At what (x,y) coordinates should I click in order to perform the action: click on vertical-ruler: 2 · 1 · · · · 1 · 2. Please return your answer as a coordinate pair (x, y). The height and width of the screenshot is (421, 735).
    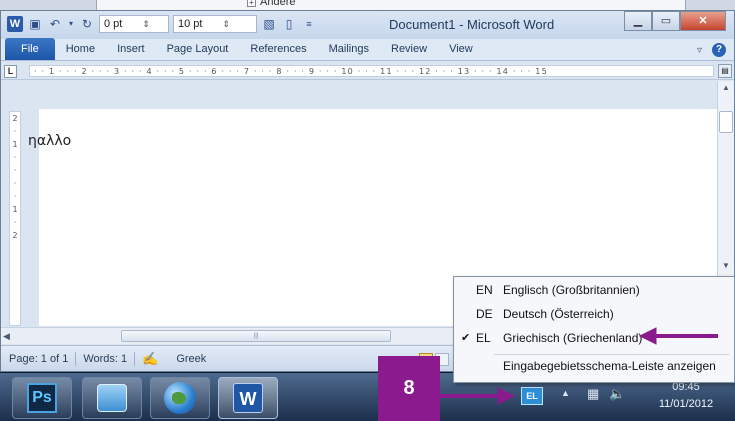
    Looking at the image, I should click on (13, 203).